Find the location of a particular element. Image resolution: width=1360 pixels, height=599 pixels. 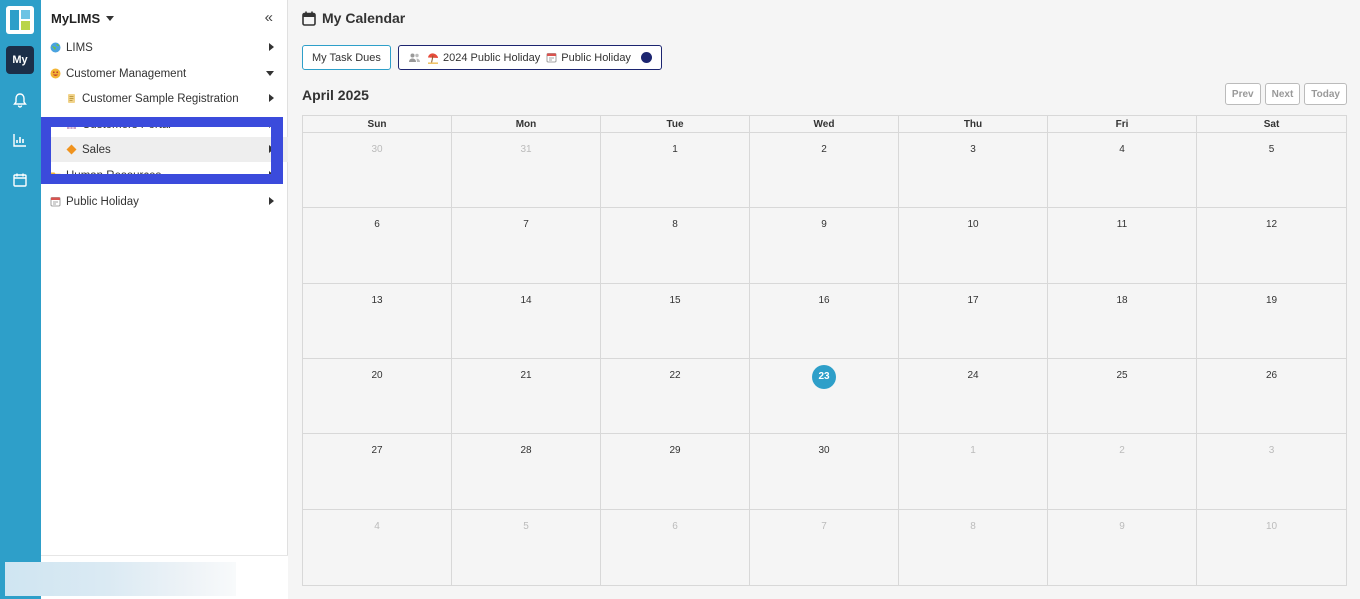

day-cell: 24 is located at coordinates (973, 397).